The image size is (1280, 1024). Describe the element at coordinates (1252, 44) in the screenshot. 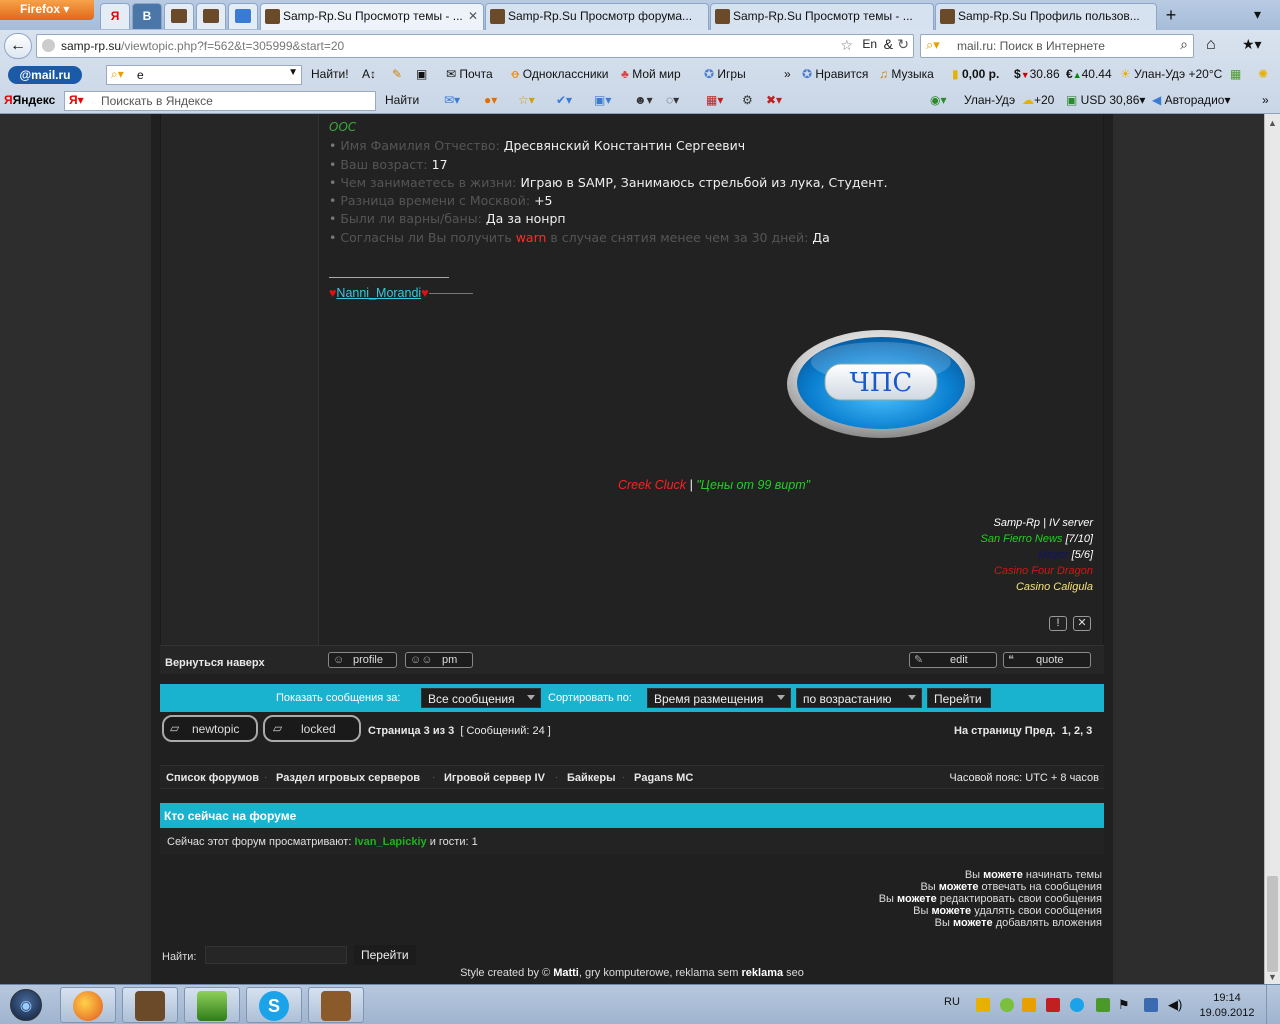

I see `bookmarks-menu-icon: ★▾` at that location.